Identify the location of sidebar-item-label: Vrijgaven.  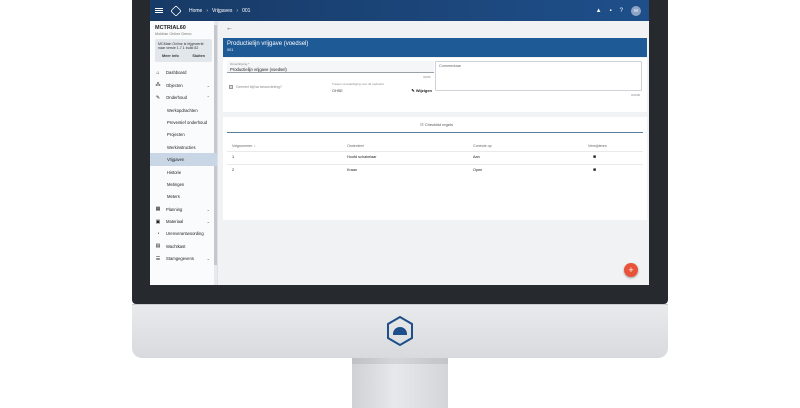
(176, 160).